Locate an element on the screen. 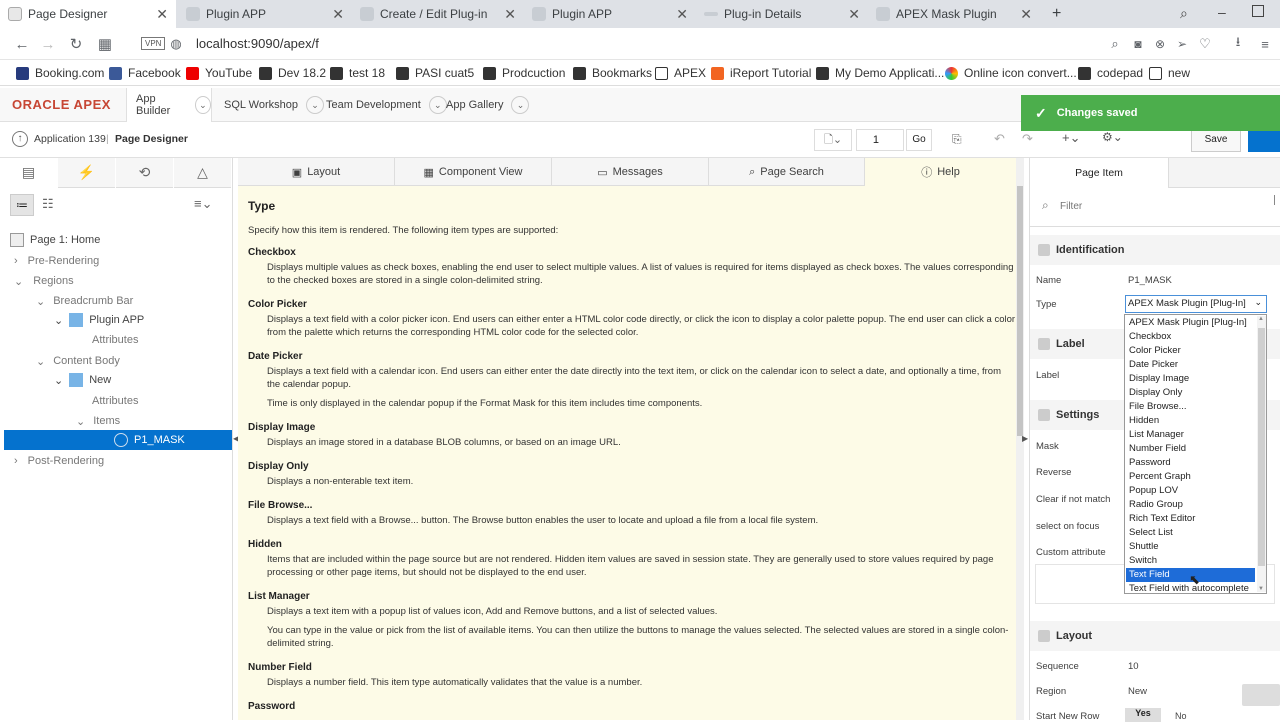 This screenshot has height=722, width=1280. url-field: localhost:9090/apex/f is located at coordinates (257, 43).